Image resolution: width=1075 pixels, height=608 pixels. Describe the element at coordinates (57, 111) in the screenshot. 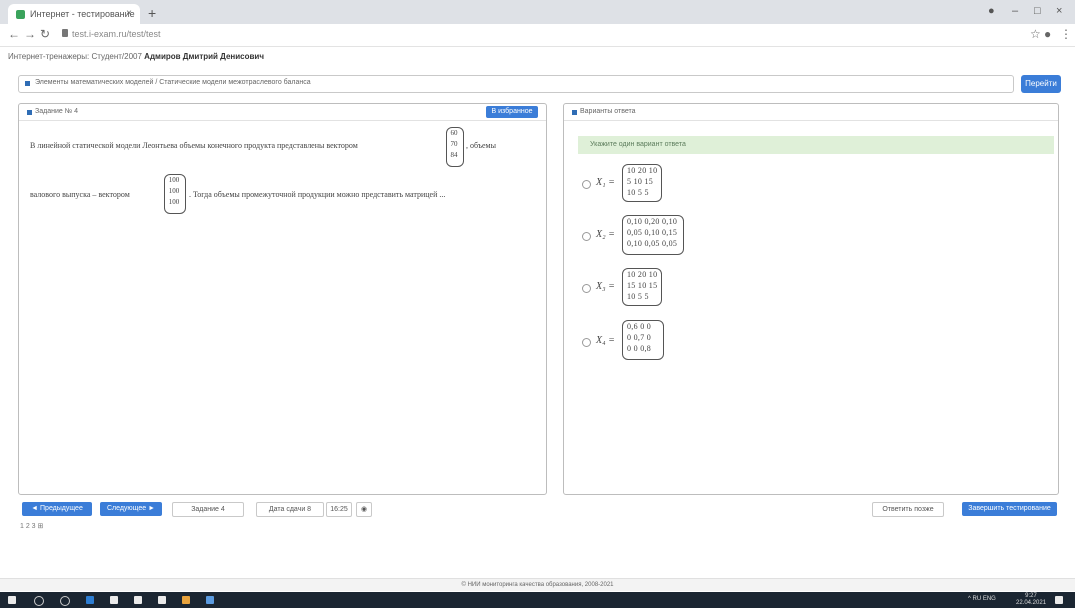

I see `task-number: Задание № 4` at that location.